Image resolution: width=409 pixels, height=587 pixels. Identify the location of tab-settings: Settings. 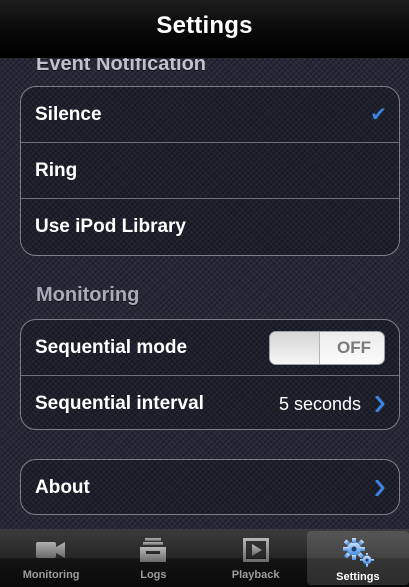
(357, 558).